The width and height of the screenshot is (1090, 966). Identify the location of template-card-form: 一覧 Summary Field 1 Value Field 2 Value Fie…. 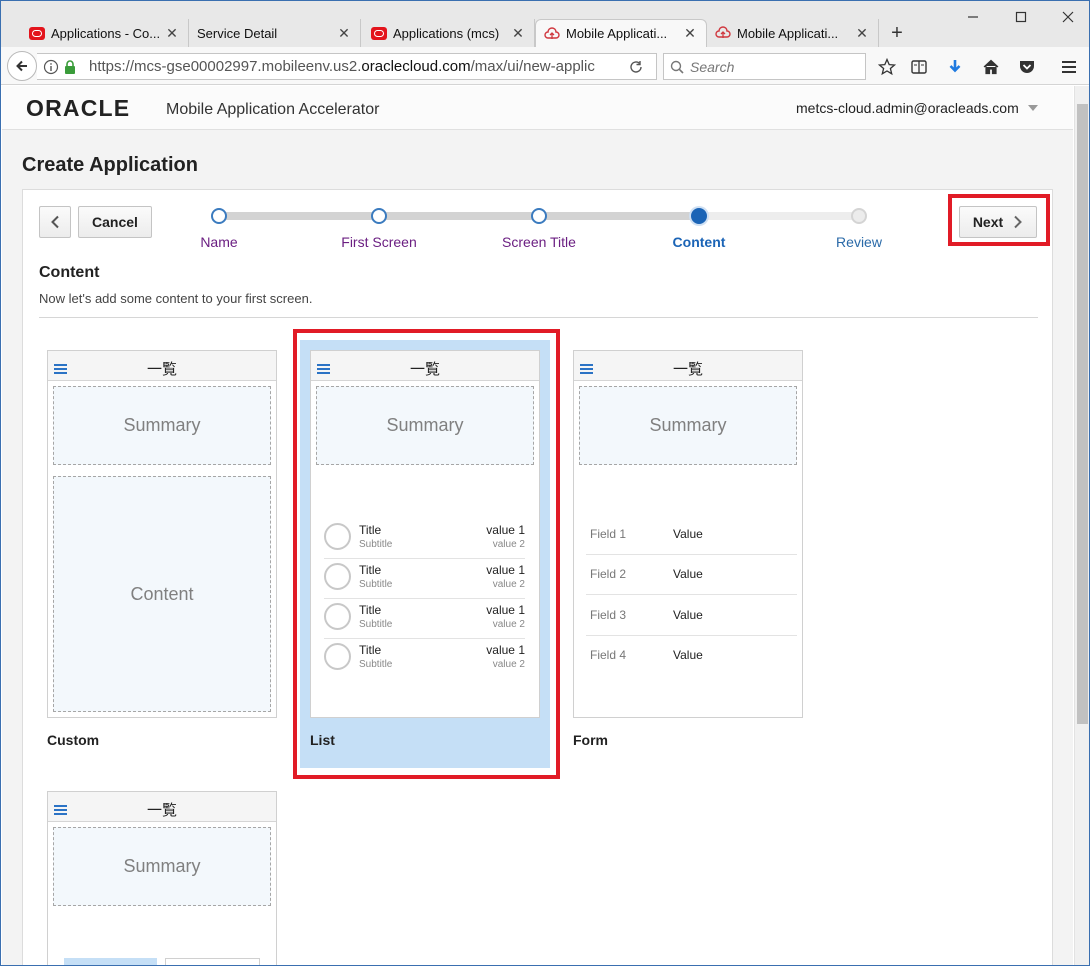
(688, 534).